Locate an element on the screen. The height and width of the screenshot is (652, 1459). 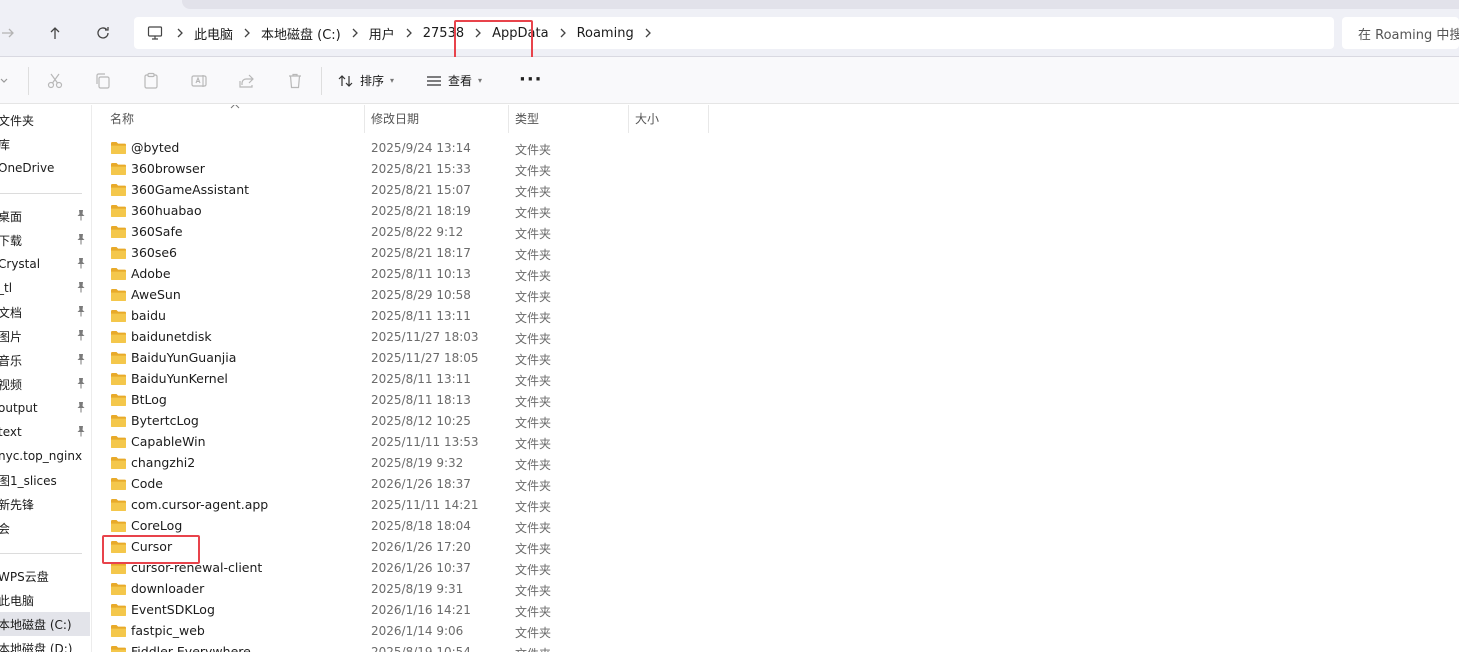
sidebar-item: text is located at coordinates (45, 432).